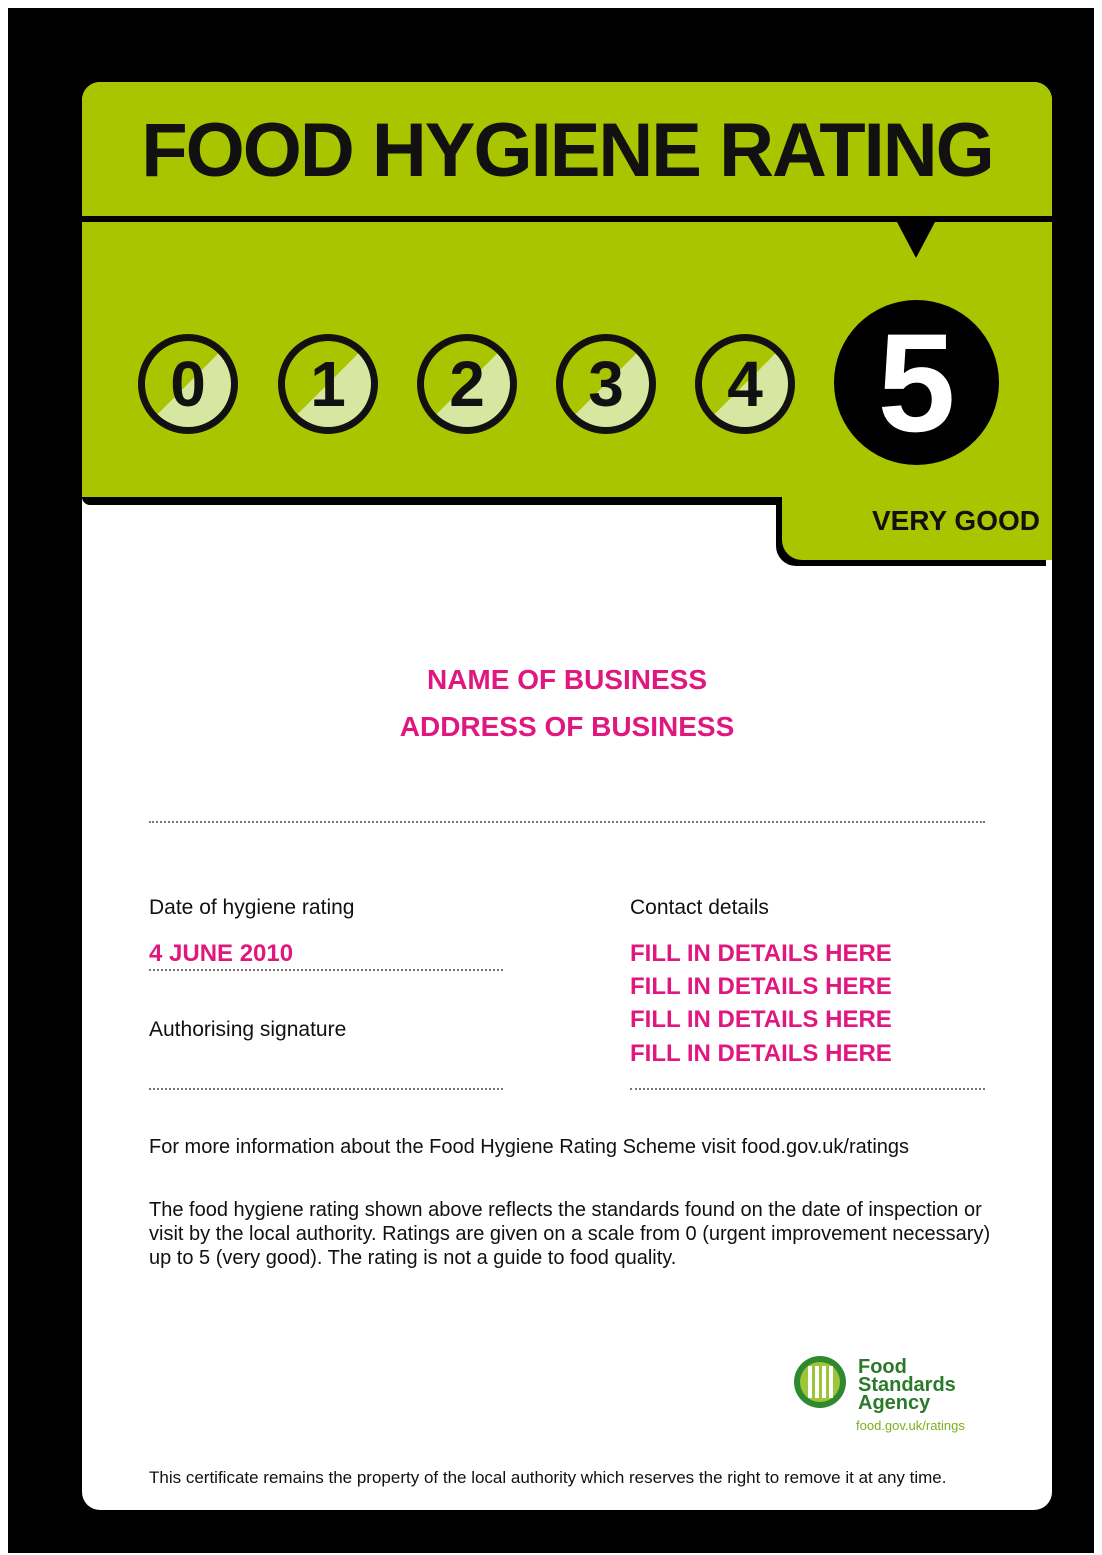  I want to click on certificate-title: FOOD HYGIENE RATING, so click(568, 150).